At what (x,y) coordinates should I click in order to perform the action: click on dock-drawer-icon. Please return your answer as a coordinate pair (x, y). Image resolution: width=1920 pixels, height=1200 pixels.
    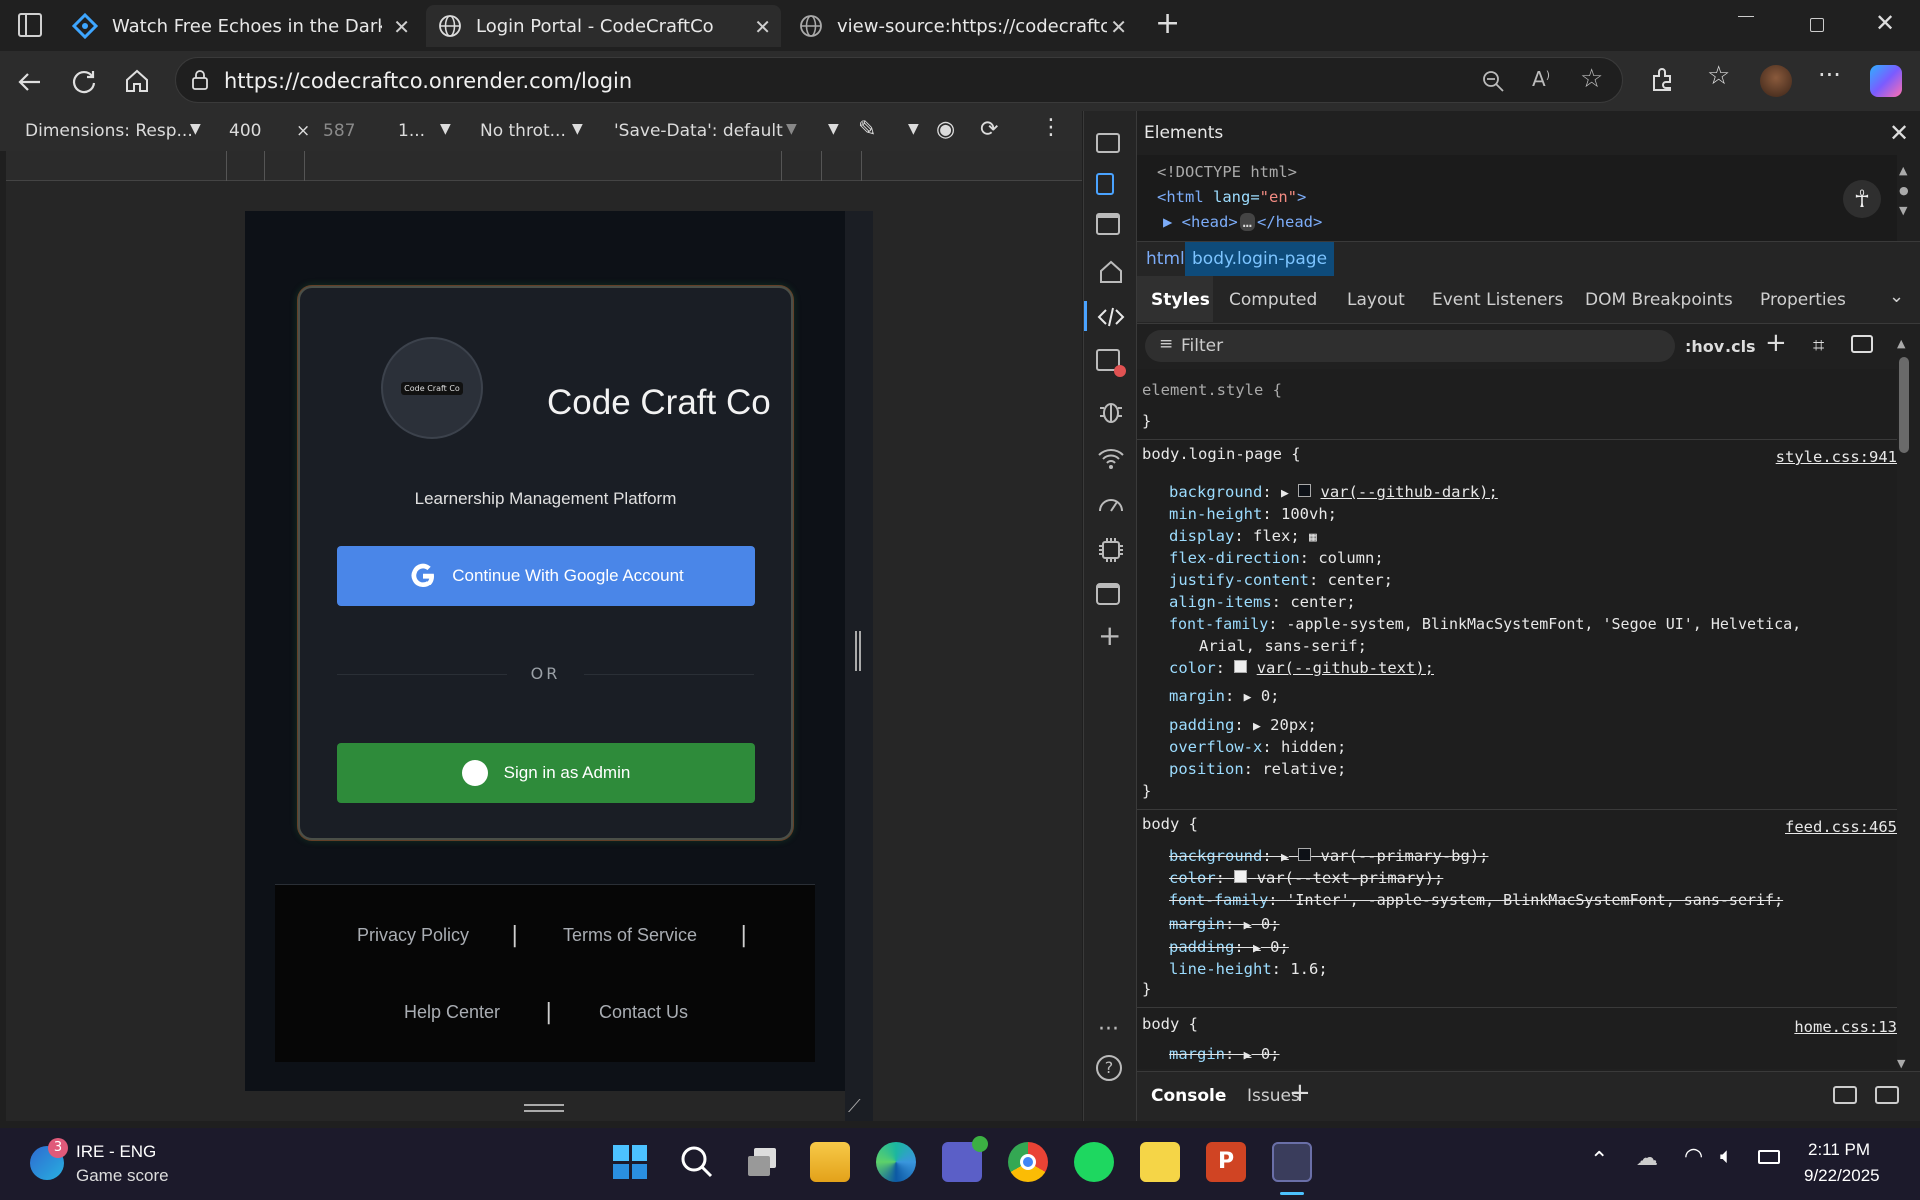
    Looking at the image, I should click on (1845, 1095).